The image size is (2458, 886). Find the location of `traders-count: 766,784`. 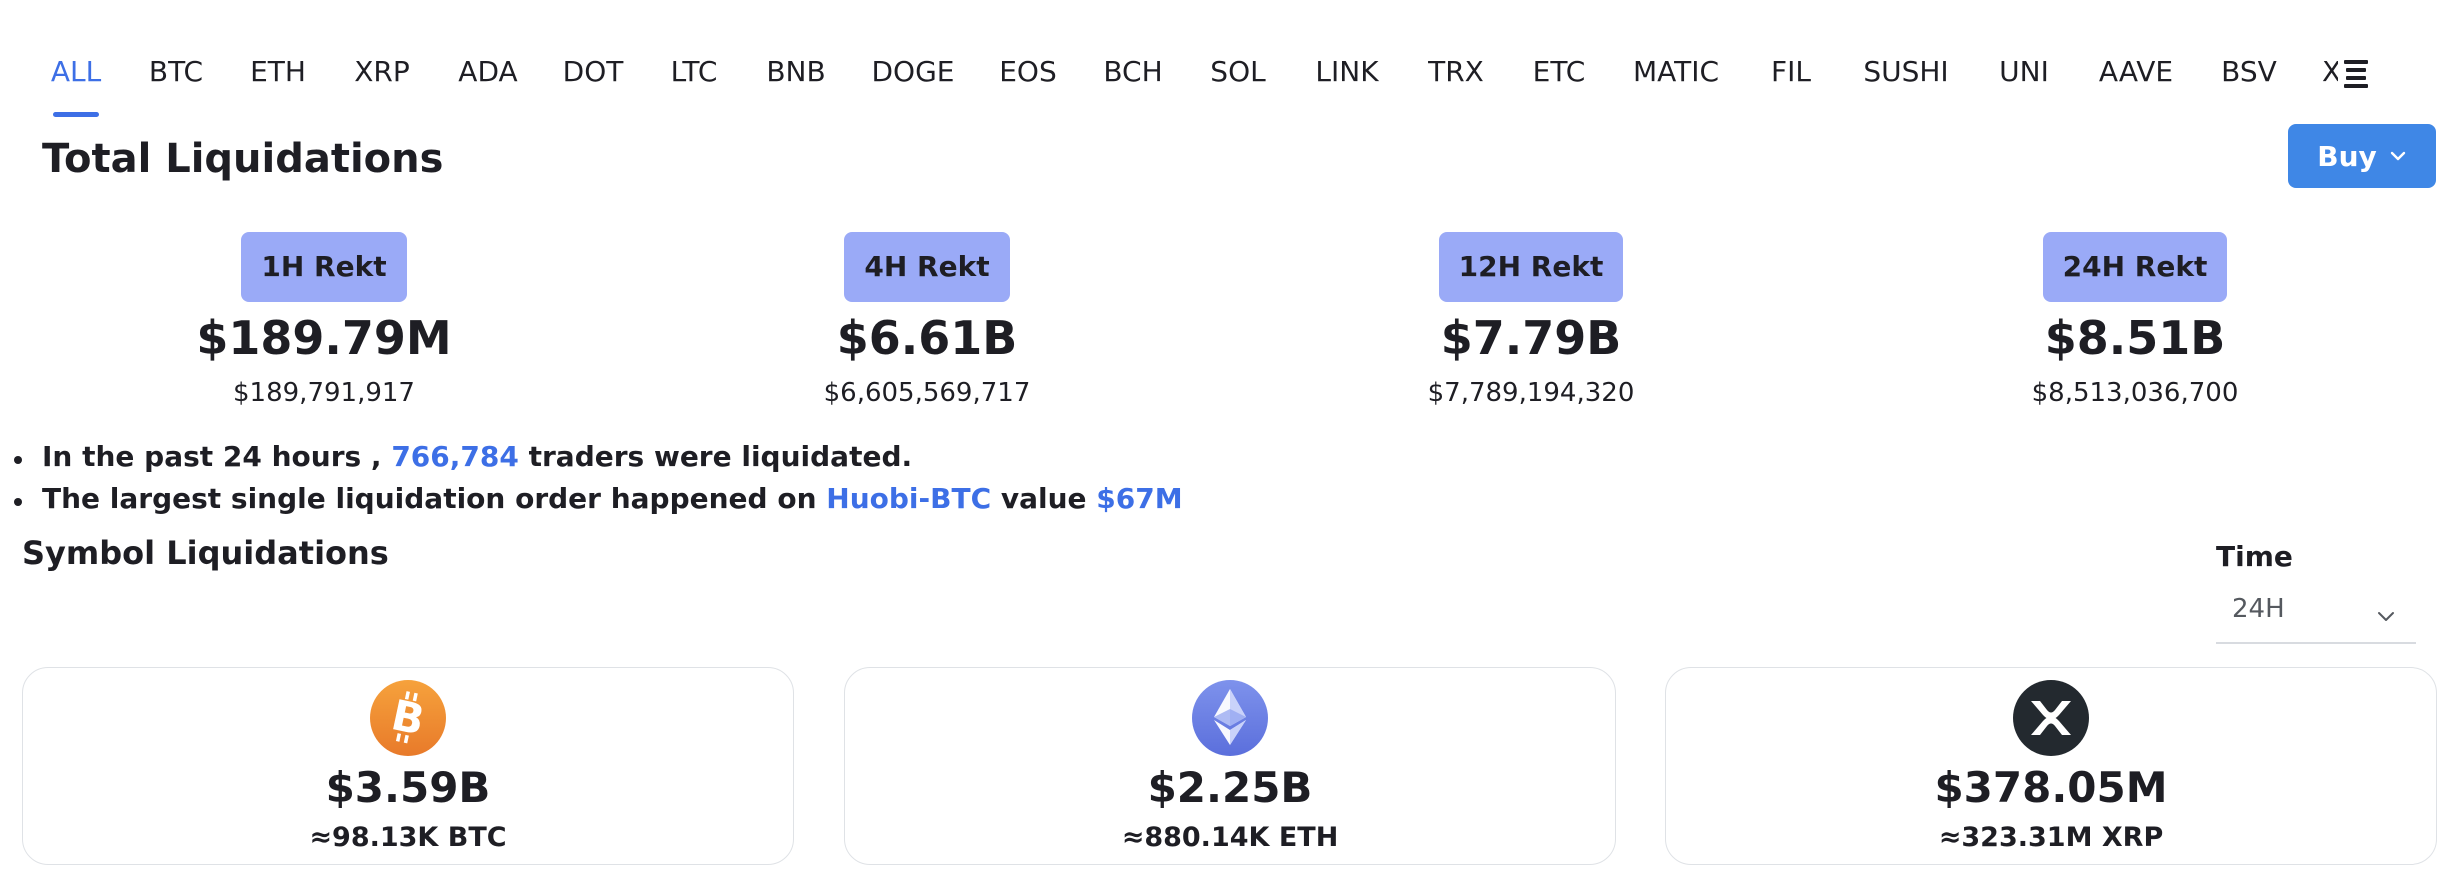

traders-count: 766,784 is located at coordinates (455, 456).